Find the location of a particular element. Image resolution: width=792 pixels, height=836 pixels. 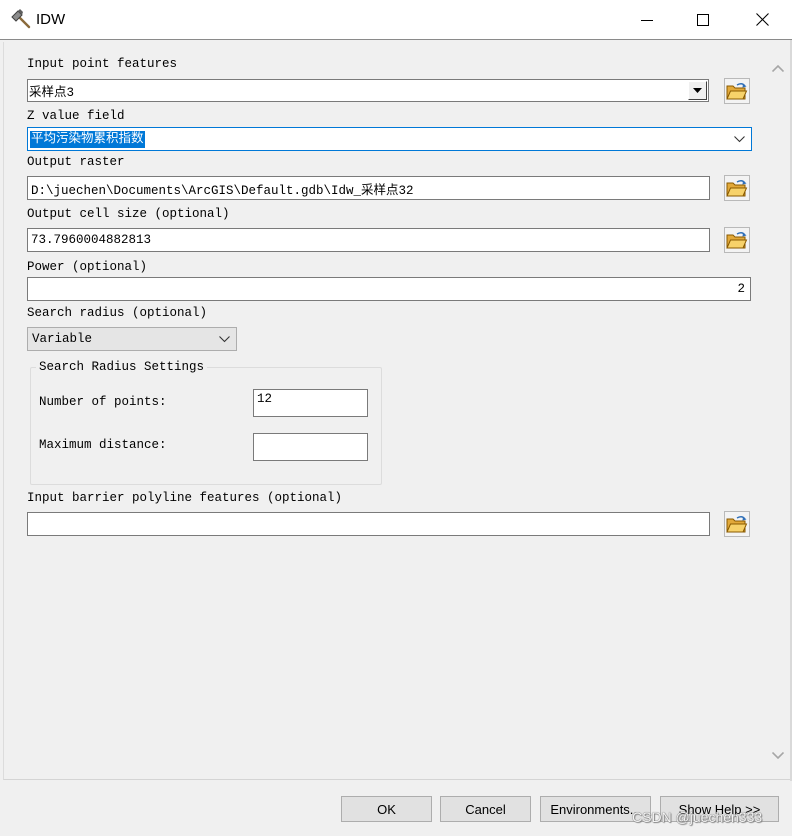

power-label: Power (optional) is located at coordinates (87, 267).